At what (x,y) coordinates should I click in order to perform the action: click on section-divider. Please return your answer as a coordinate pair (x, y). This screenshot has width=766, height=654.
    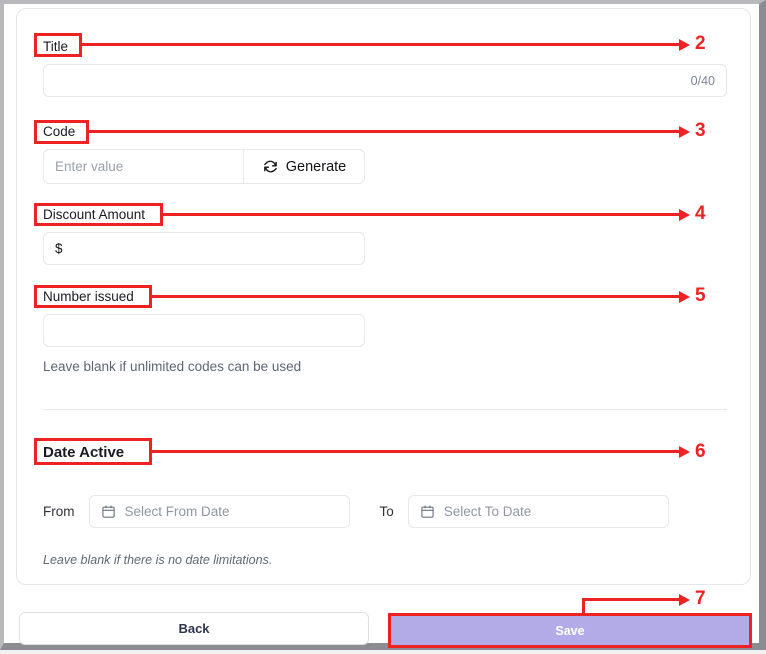
    Looking at the image, I should click on (385, 409).